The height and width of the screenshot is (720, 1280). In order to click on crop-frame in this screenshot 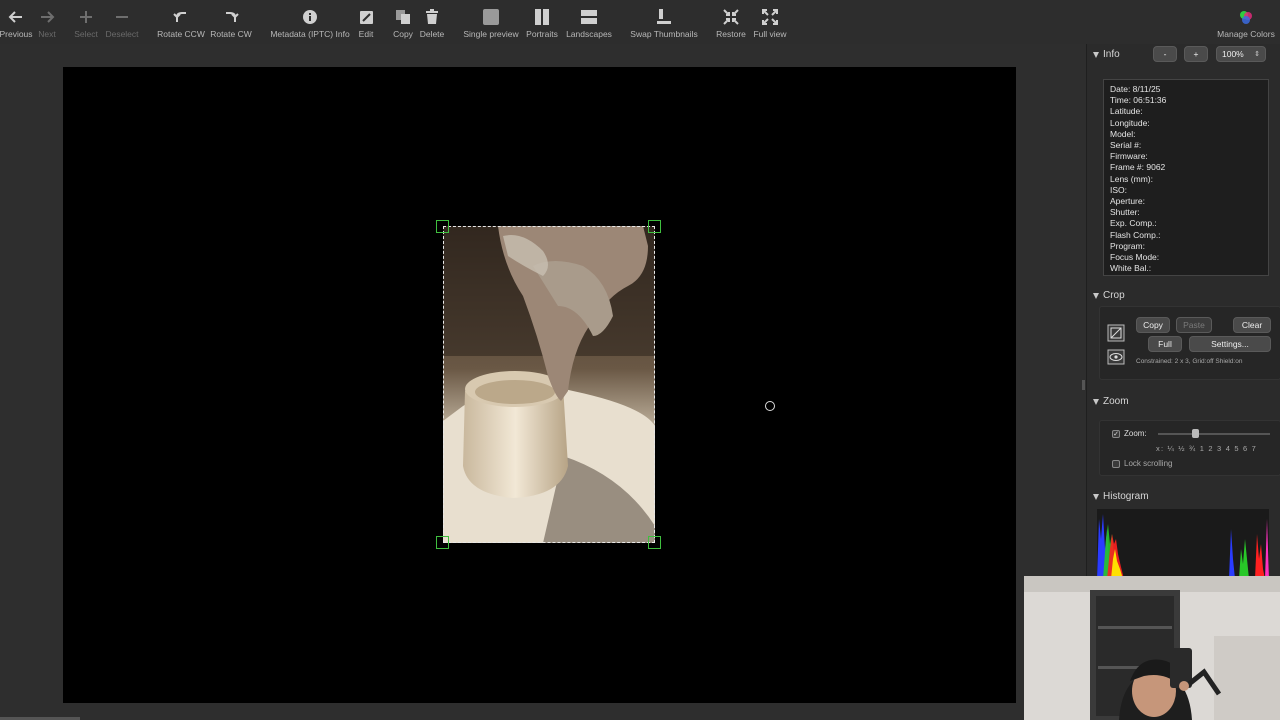, I will do `click(549, 384)`.